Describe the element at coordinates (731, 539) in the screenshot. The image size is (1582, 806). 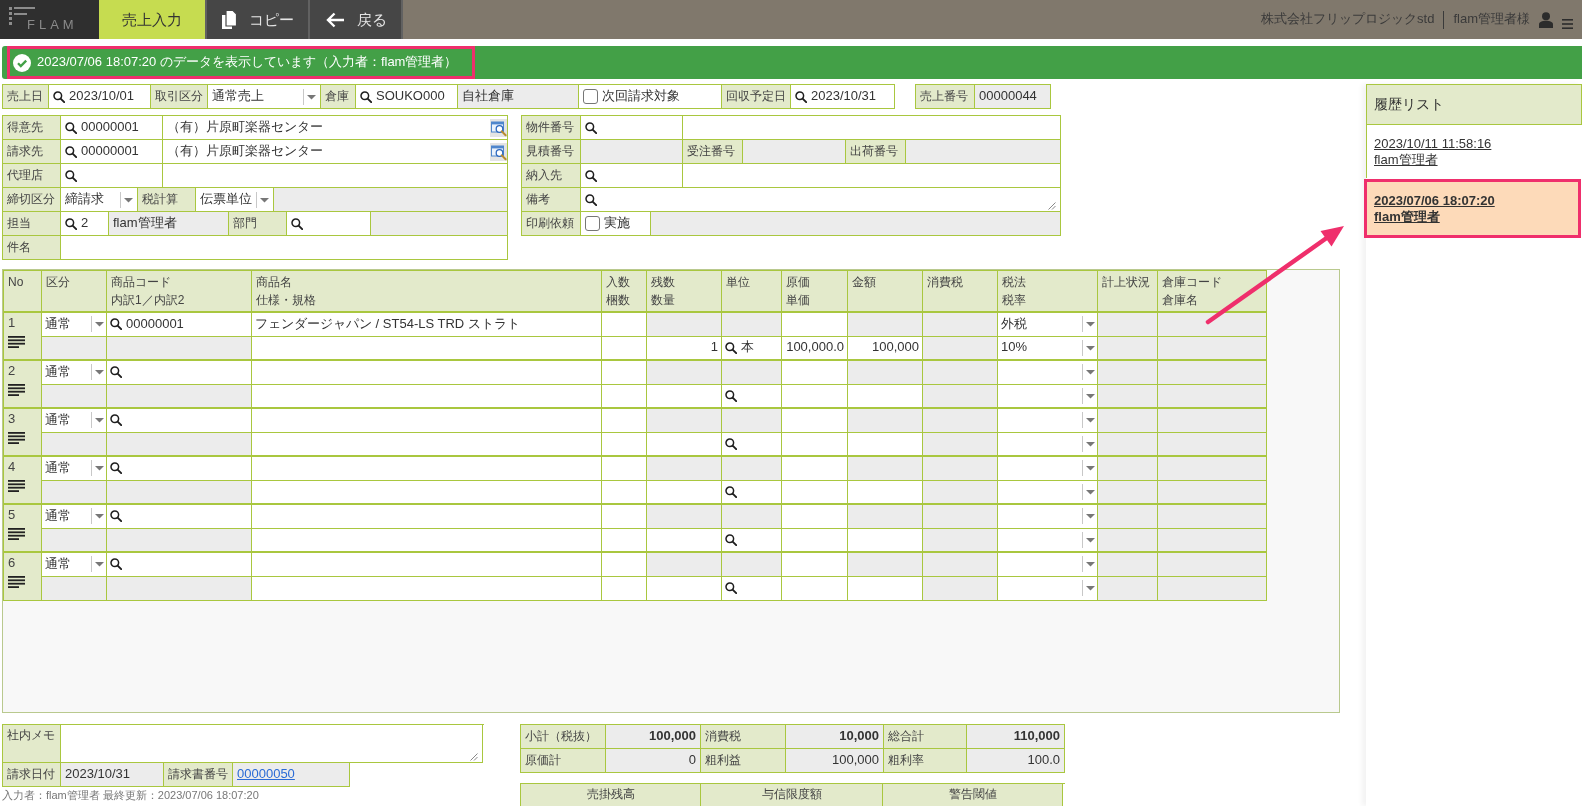
I see `search-icon` at that location.